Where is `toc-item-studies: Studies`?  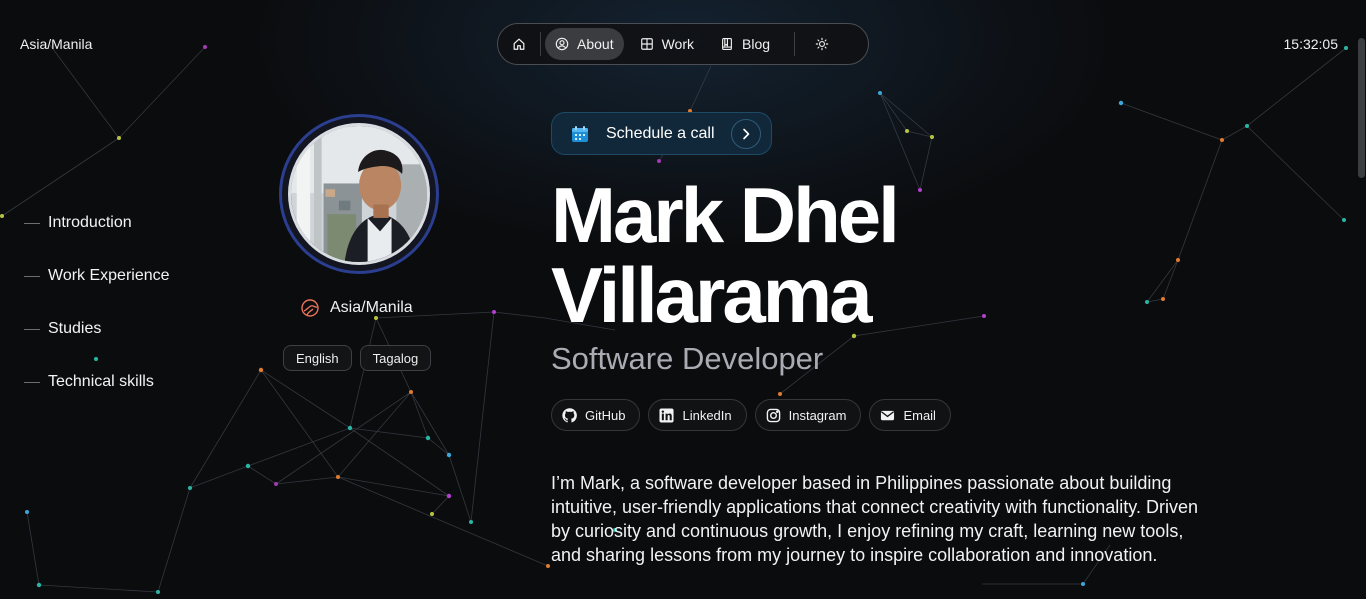
toc-item-studies: Studies is located at coordinates (97, 329).